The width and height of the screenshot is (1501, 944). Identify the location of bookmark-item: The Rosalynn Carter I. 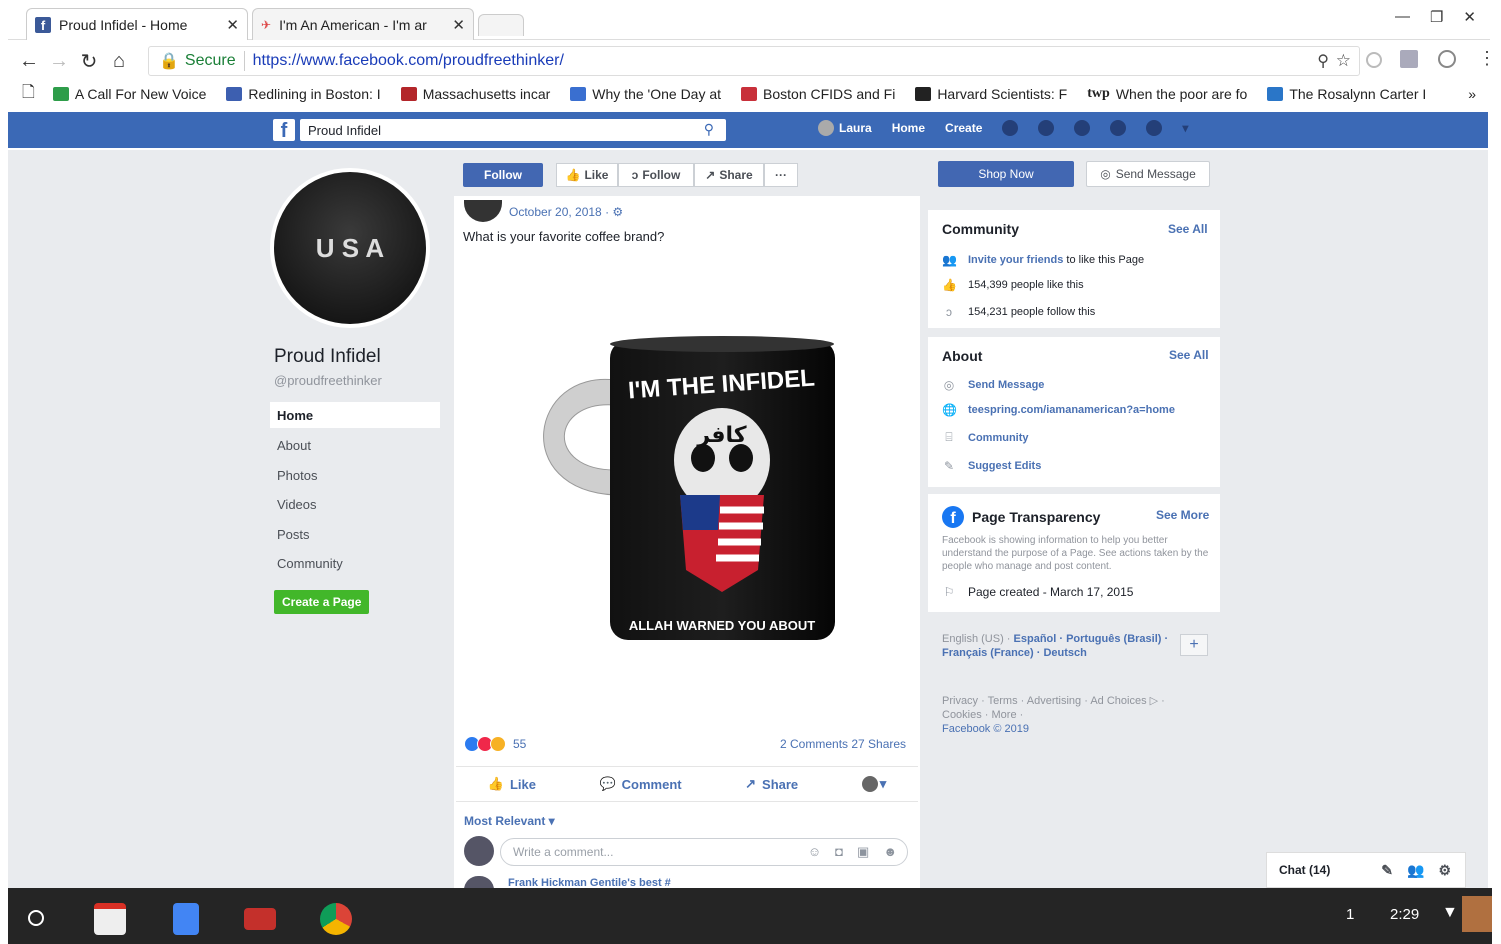
(1346, 94).